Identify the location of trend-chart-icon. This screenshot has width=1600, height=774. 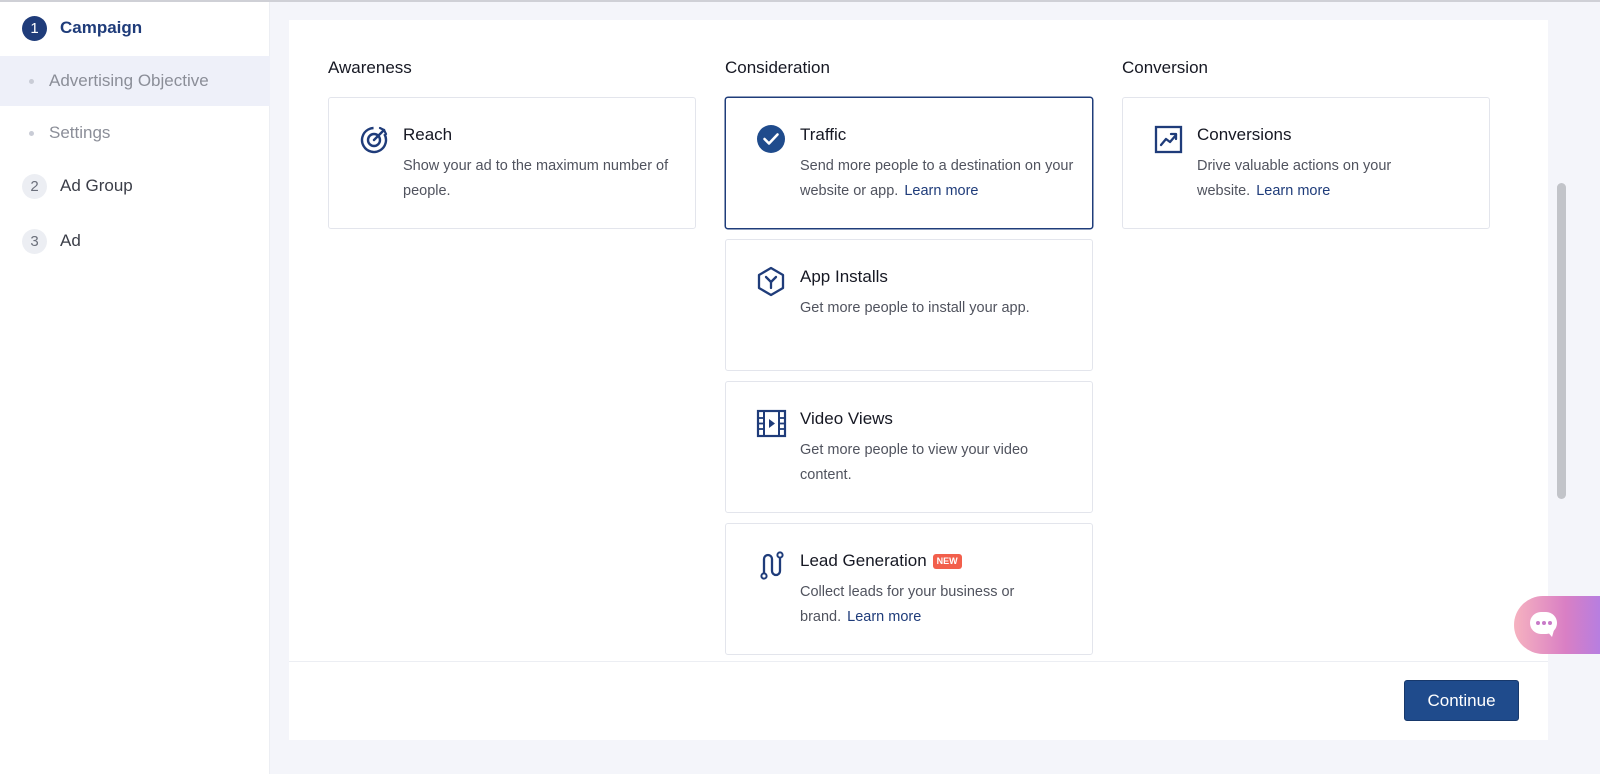
(1168, 139).